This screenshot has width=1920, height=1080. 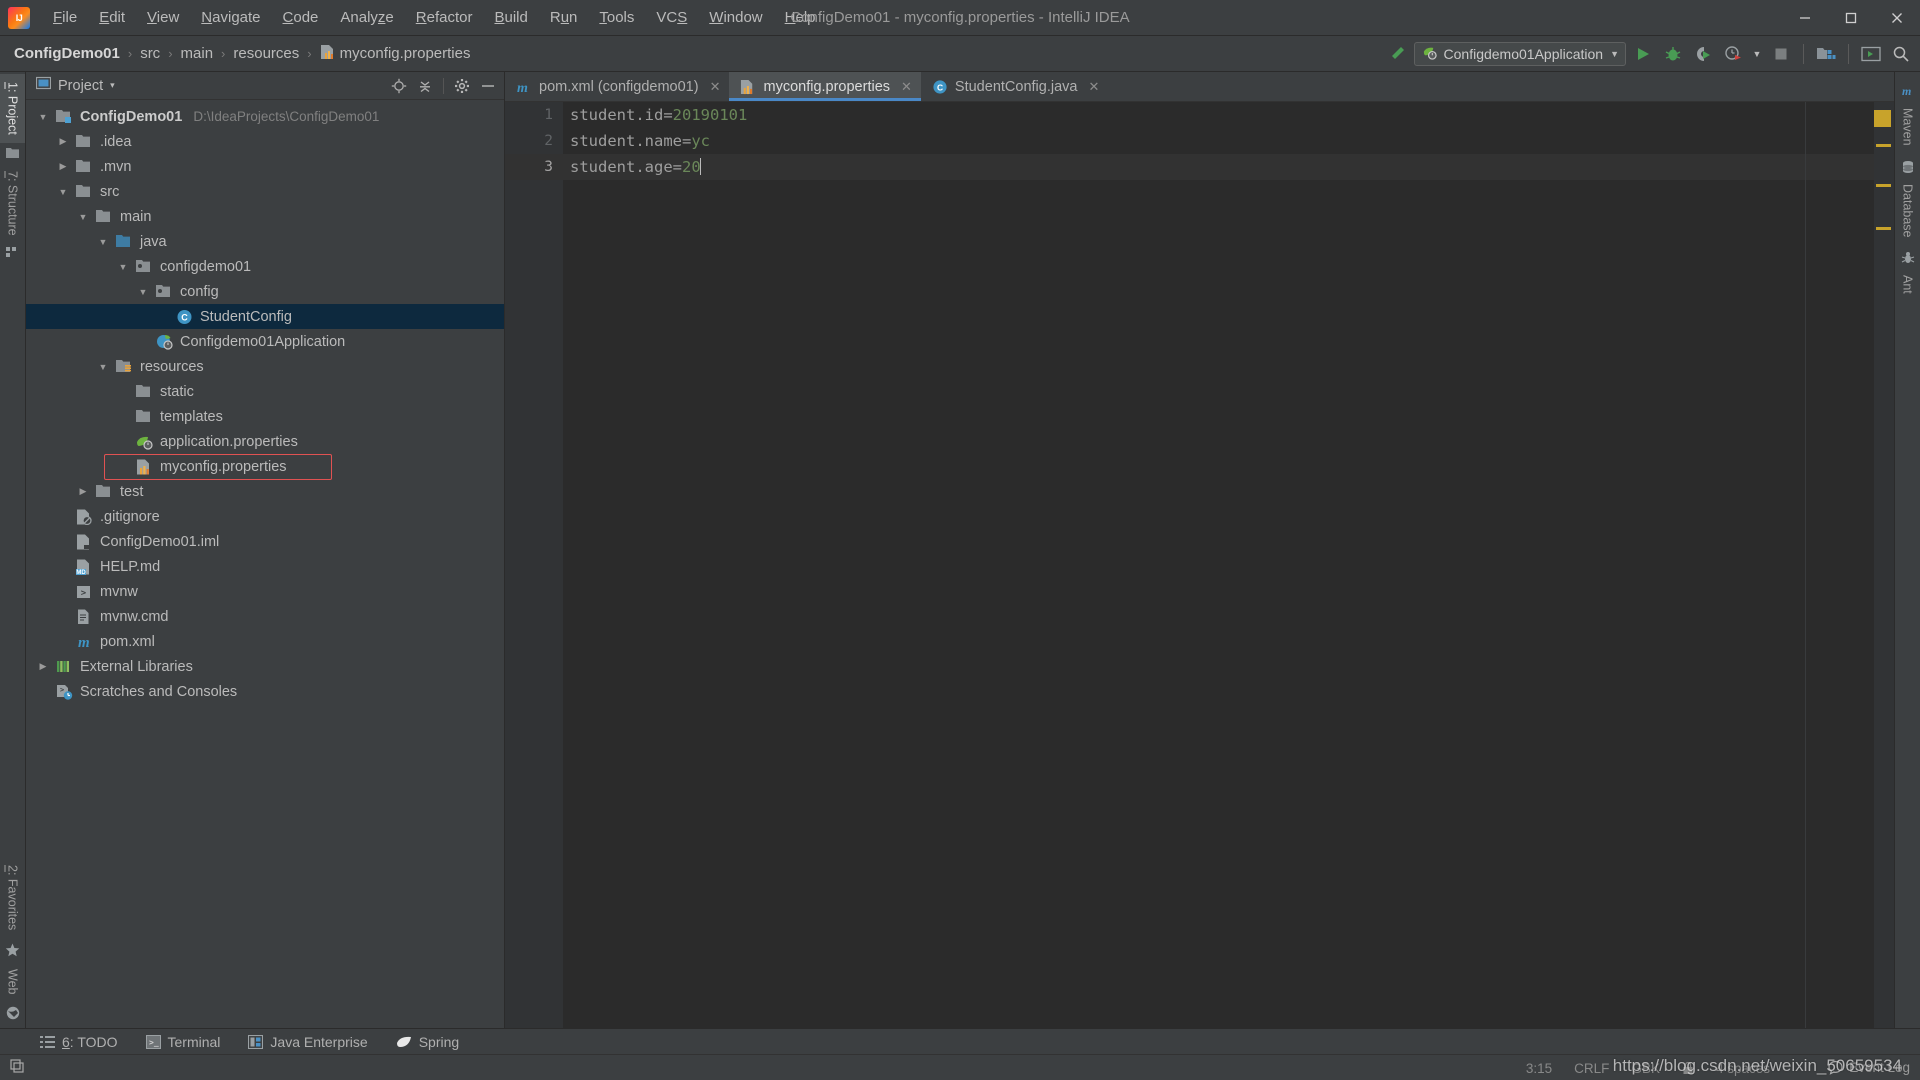 What do you see at coordinates (265, 266) in the screenshot?
I see `tree-node-configdemo01: ▼ configdemo01` at bounding box center [265, 266].